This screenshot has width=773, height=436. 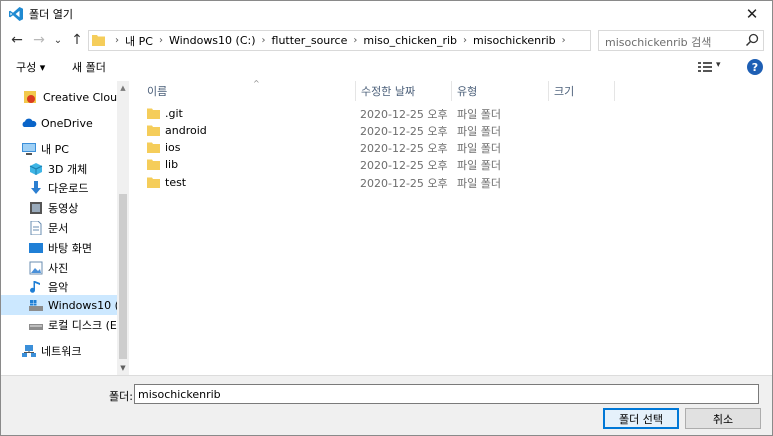 I want to click on back-button: ←, so click(x=17, y=40).